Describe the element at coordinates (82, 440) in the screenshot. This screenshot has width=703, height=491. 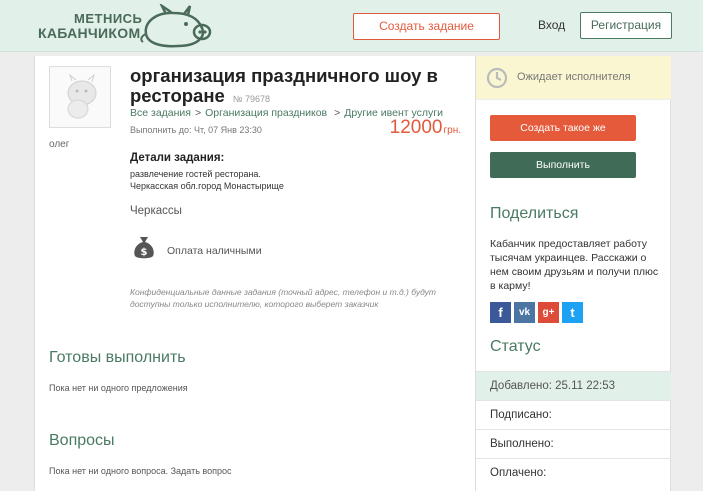
I see `questions-heading: Вопросы` at that location.